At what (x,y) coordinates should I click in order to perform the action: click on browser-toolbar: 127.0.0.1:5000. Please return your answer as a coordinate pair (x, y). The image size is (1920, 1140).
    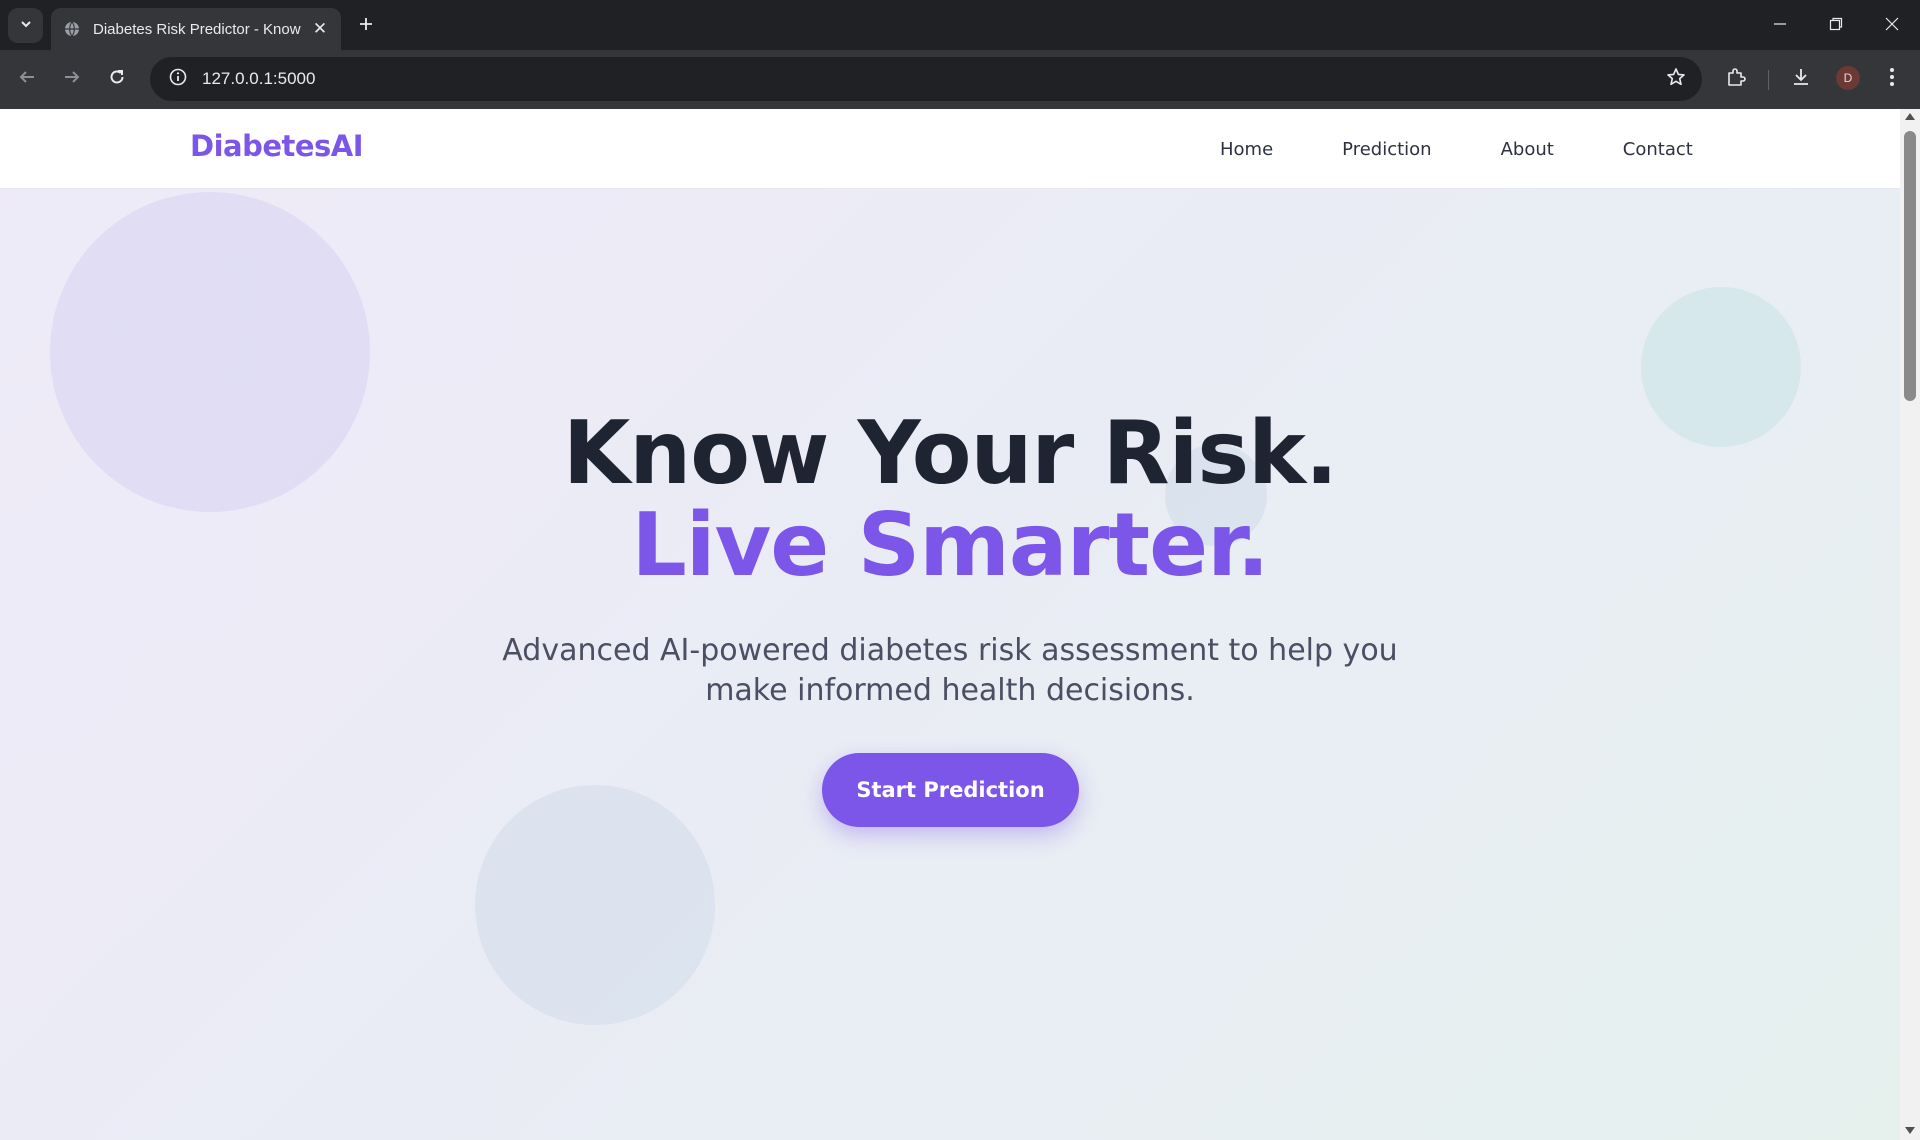
    Looking at the image, I should click on (960, 79).